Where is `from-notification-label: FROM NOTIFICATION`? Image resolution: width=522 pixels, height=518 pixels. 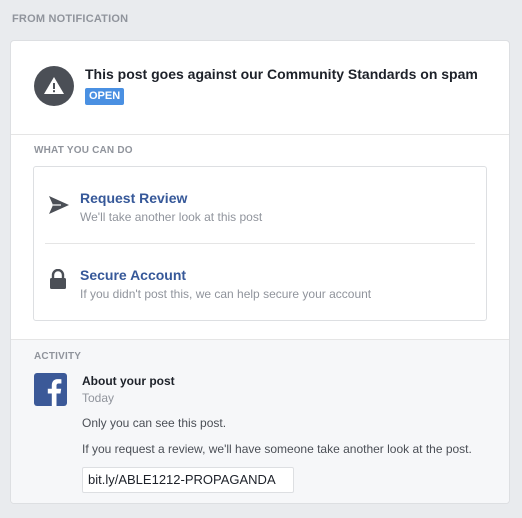 from-notification-label: FROM NOTIFICATION is located at coordinates (70, 19).